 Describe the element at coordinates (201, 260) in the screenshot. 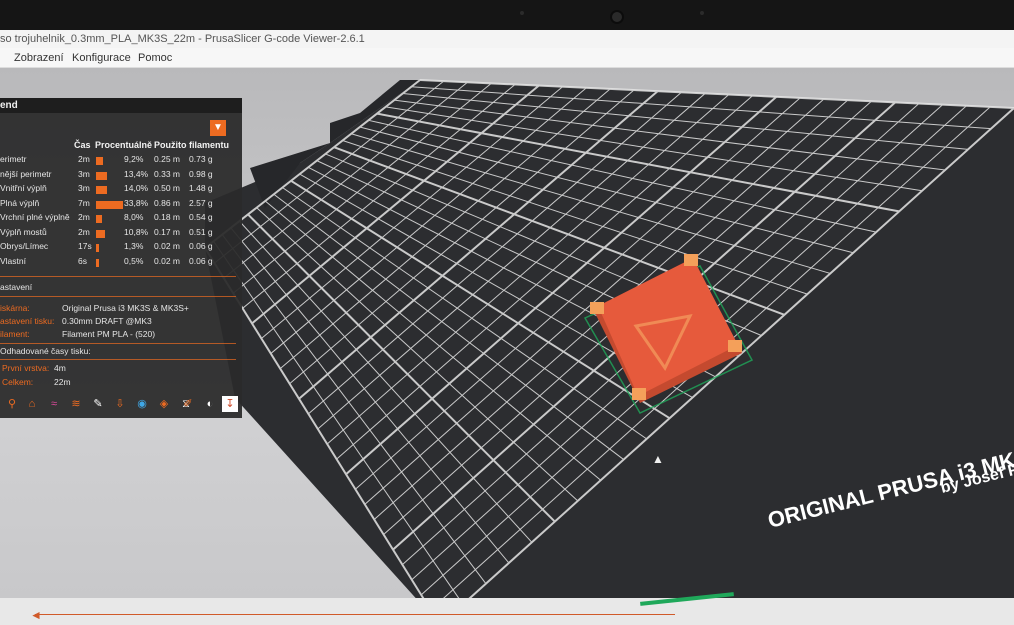

I see `row-weight: 0.06 g` at that location.